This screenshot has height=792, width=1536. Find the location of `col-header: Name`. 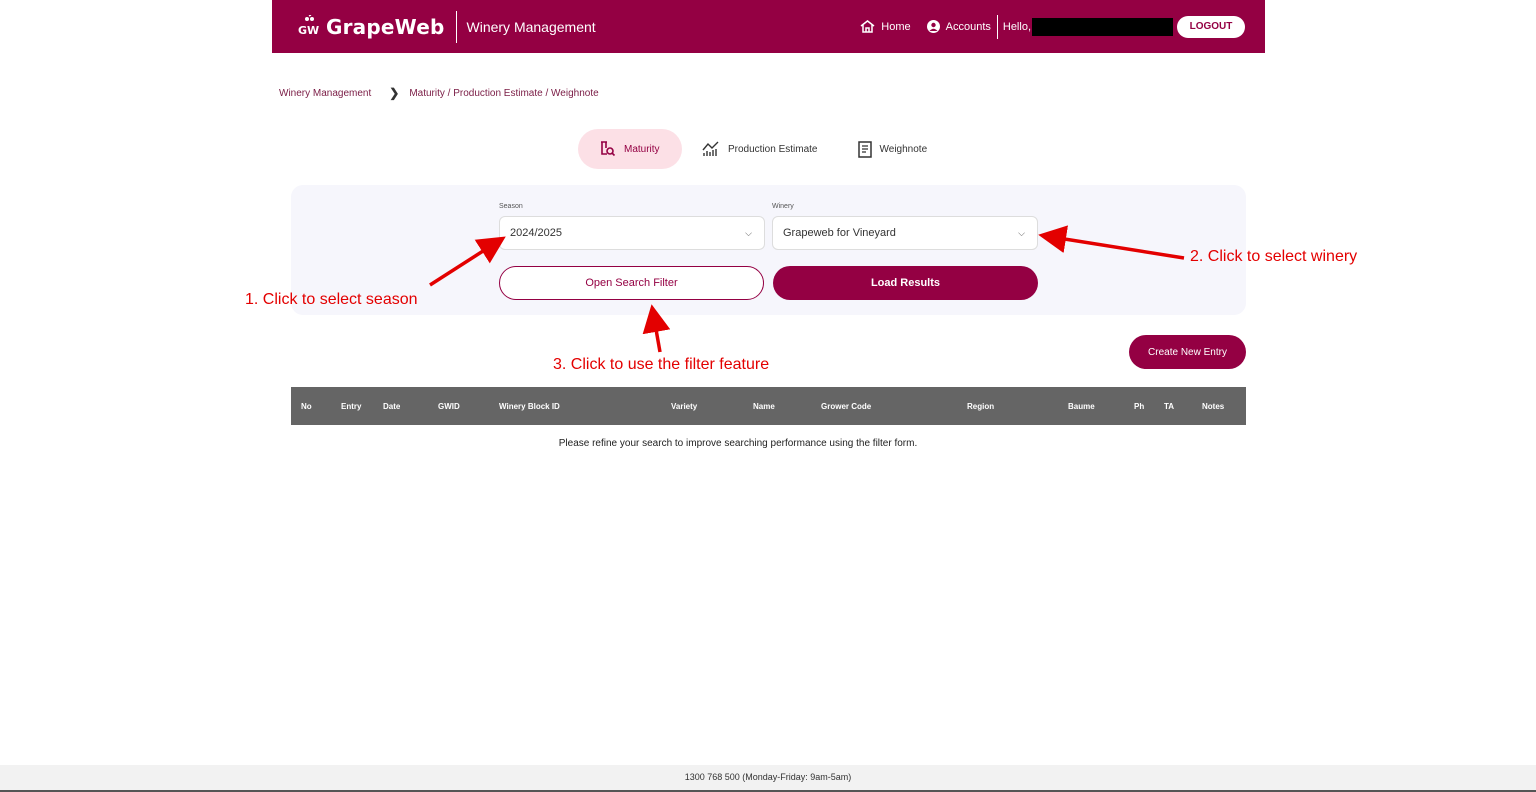

col-header: Name is located at coordinates (764, 406).